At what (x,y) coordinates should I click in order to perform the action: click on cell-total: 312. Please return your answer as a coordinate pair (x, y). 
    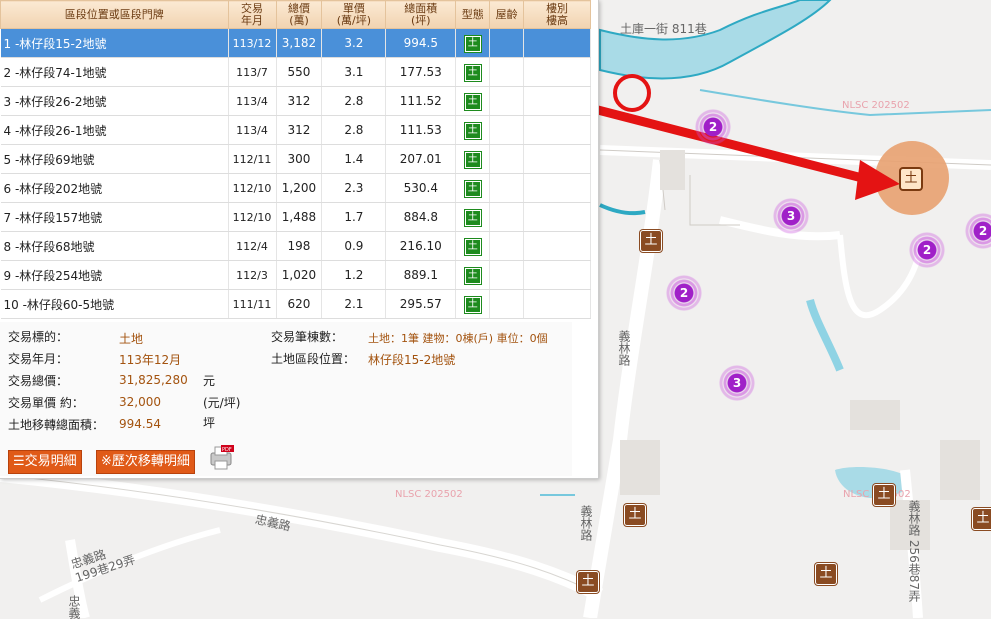
    Looking at the image, I should click on (299, 101).